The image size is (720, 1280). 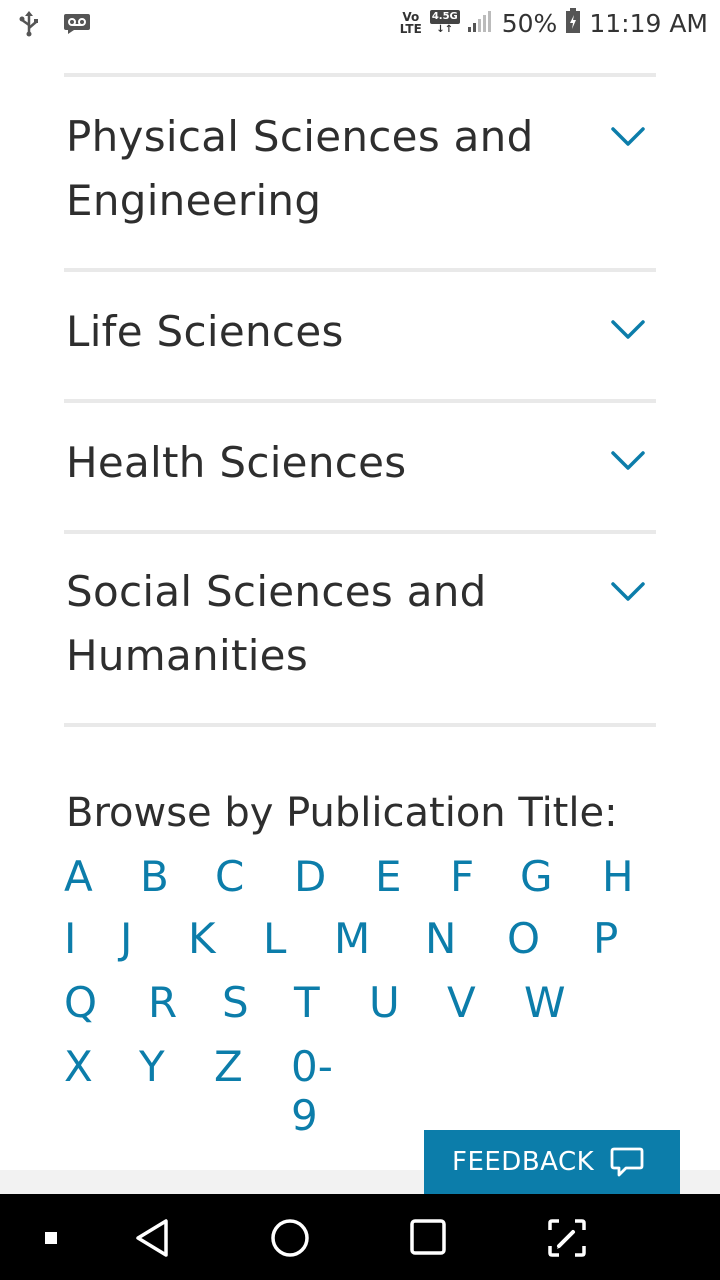 What do you see at coordinates (605, 938) in the screenshot?
I see `letter-link-p: P` at bounding box center [605, 938].